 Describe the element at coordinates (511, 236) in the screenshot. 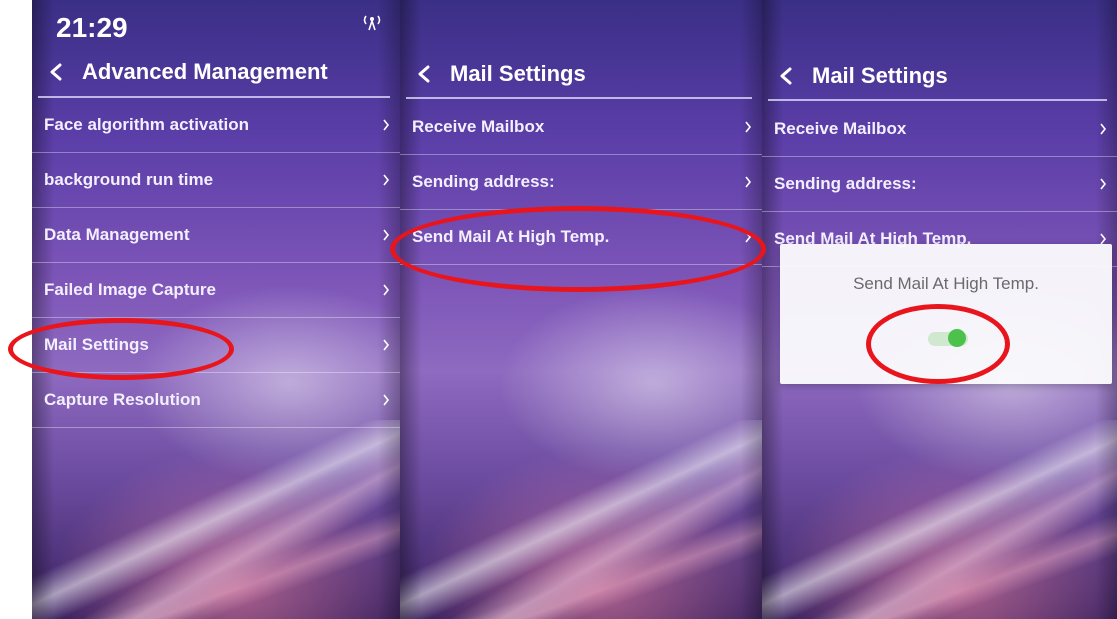

I see `menu-item-label: Send Mail At High Temp.` at that location.